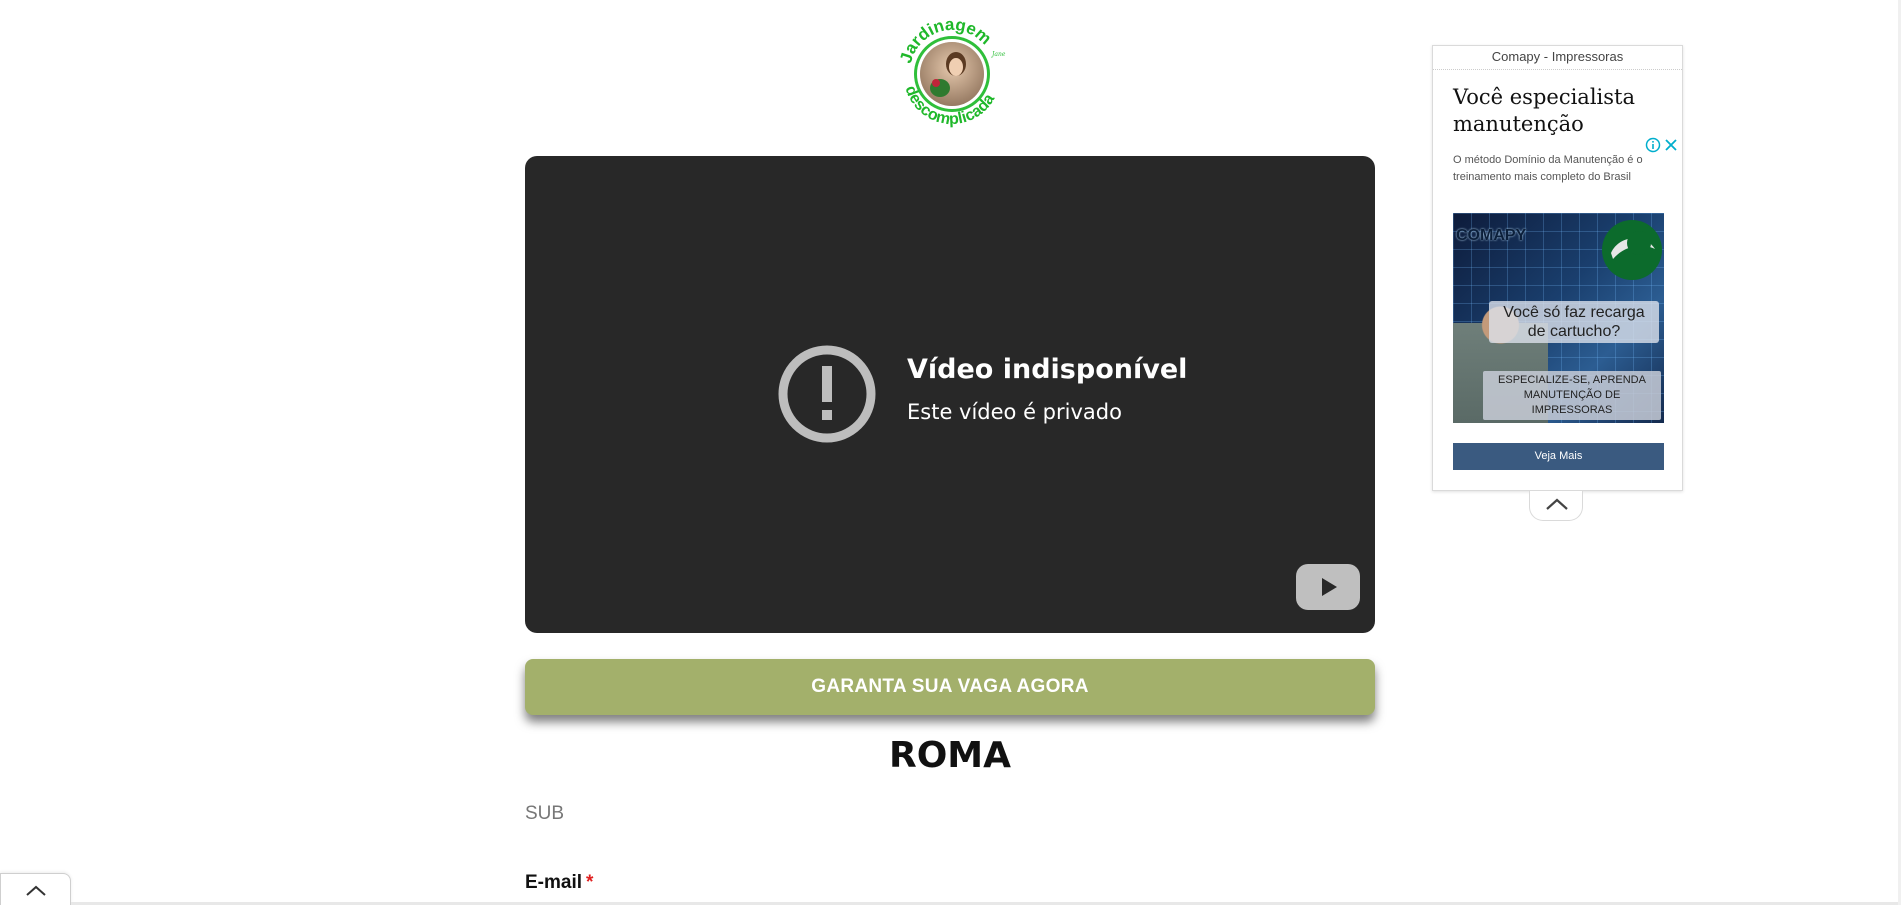 This screenshot has height=905, width=1901. What do you see at coordinates (590, 882) in the screenshot?
I see `required-mark: *` at bounding box center [590, 882].